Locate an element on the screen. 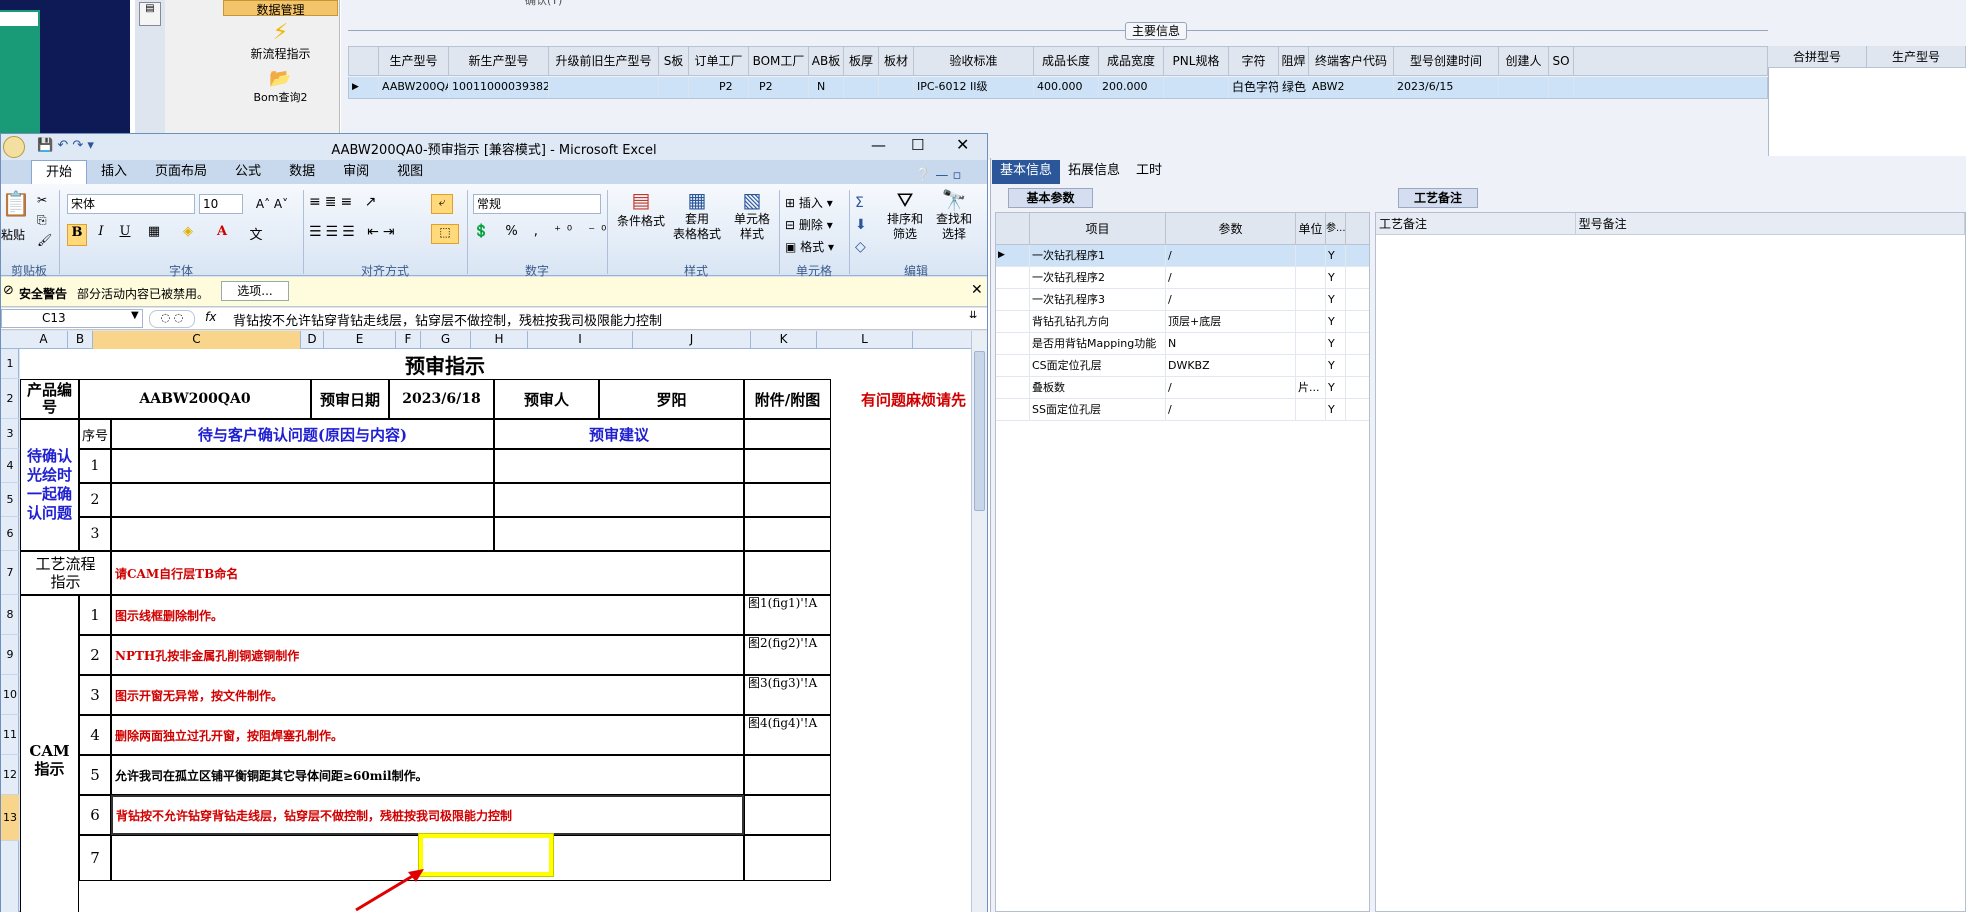 The width and height of the screenshot is (1966, 912). tab-formulas: 公式 is located at coordinates (248, 172).